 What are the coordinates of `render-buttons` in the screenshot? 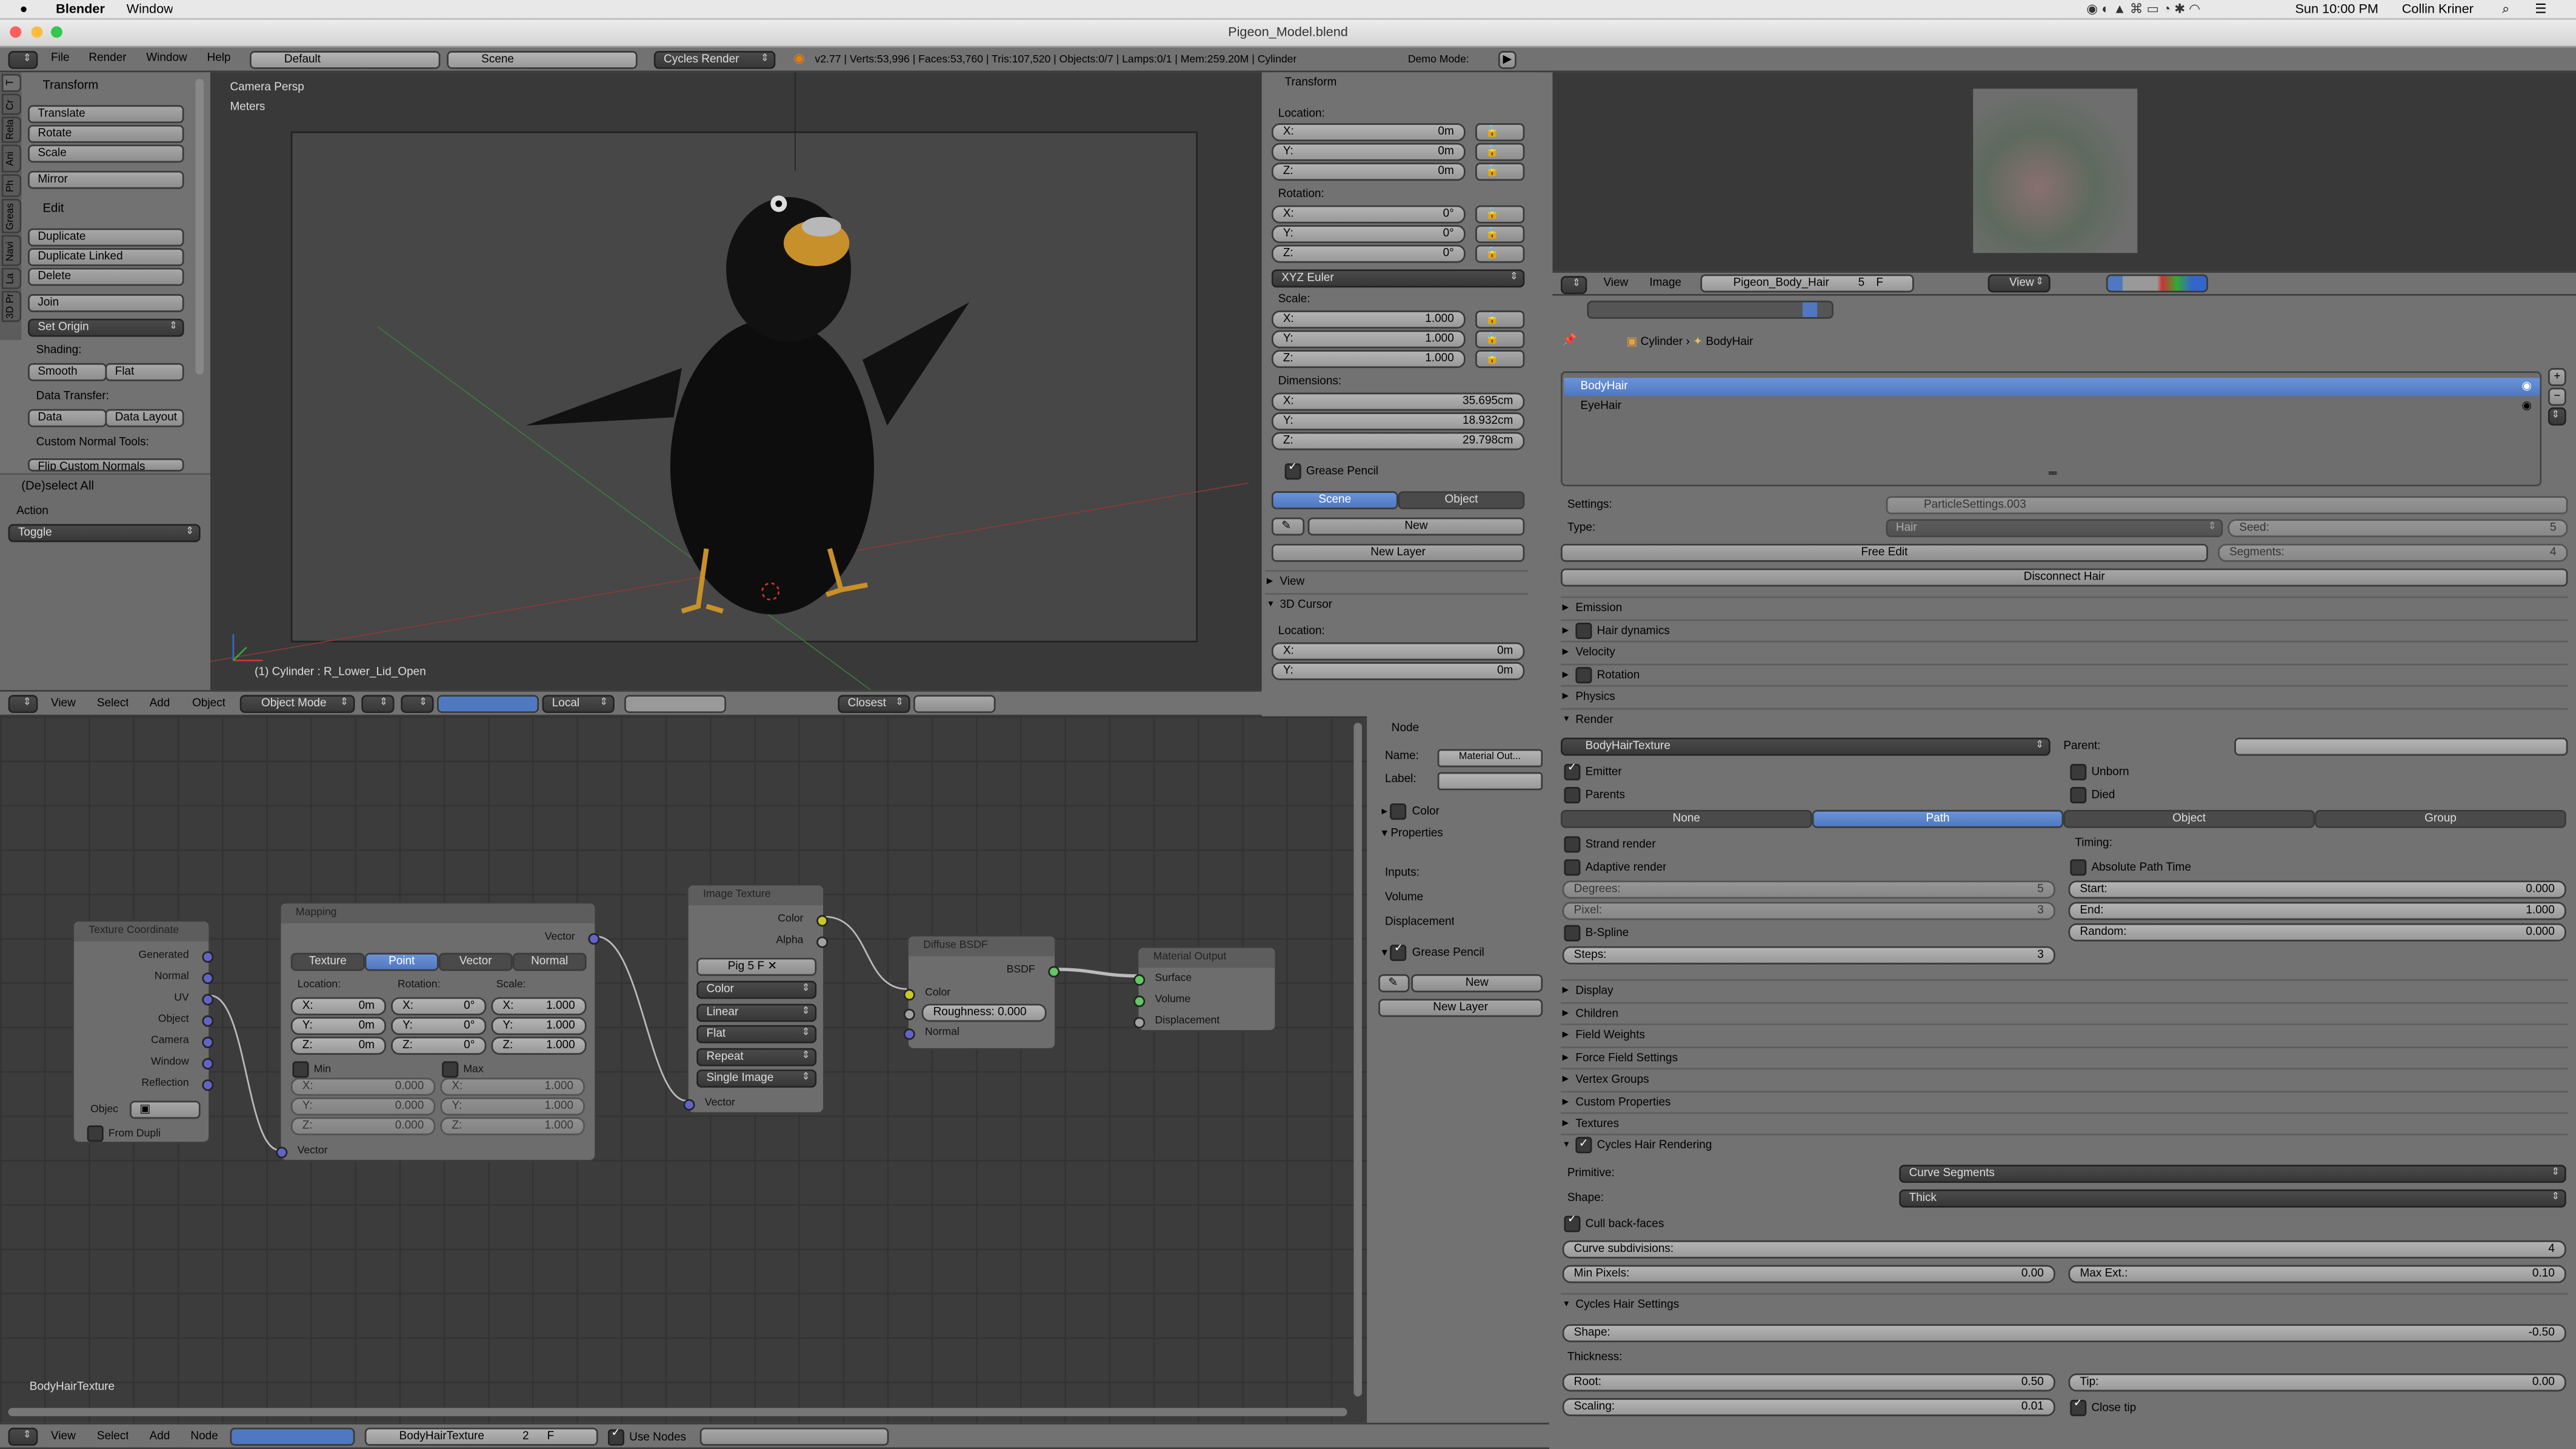 It's located at (954, 704).